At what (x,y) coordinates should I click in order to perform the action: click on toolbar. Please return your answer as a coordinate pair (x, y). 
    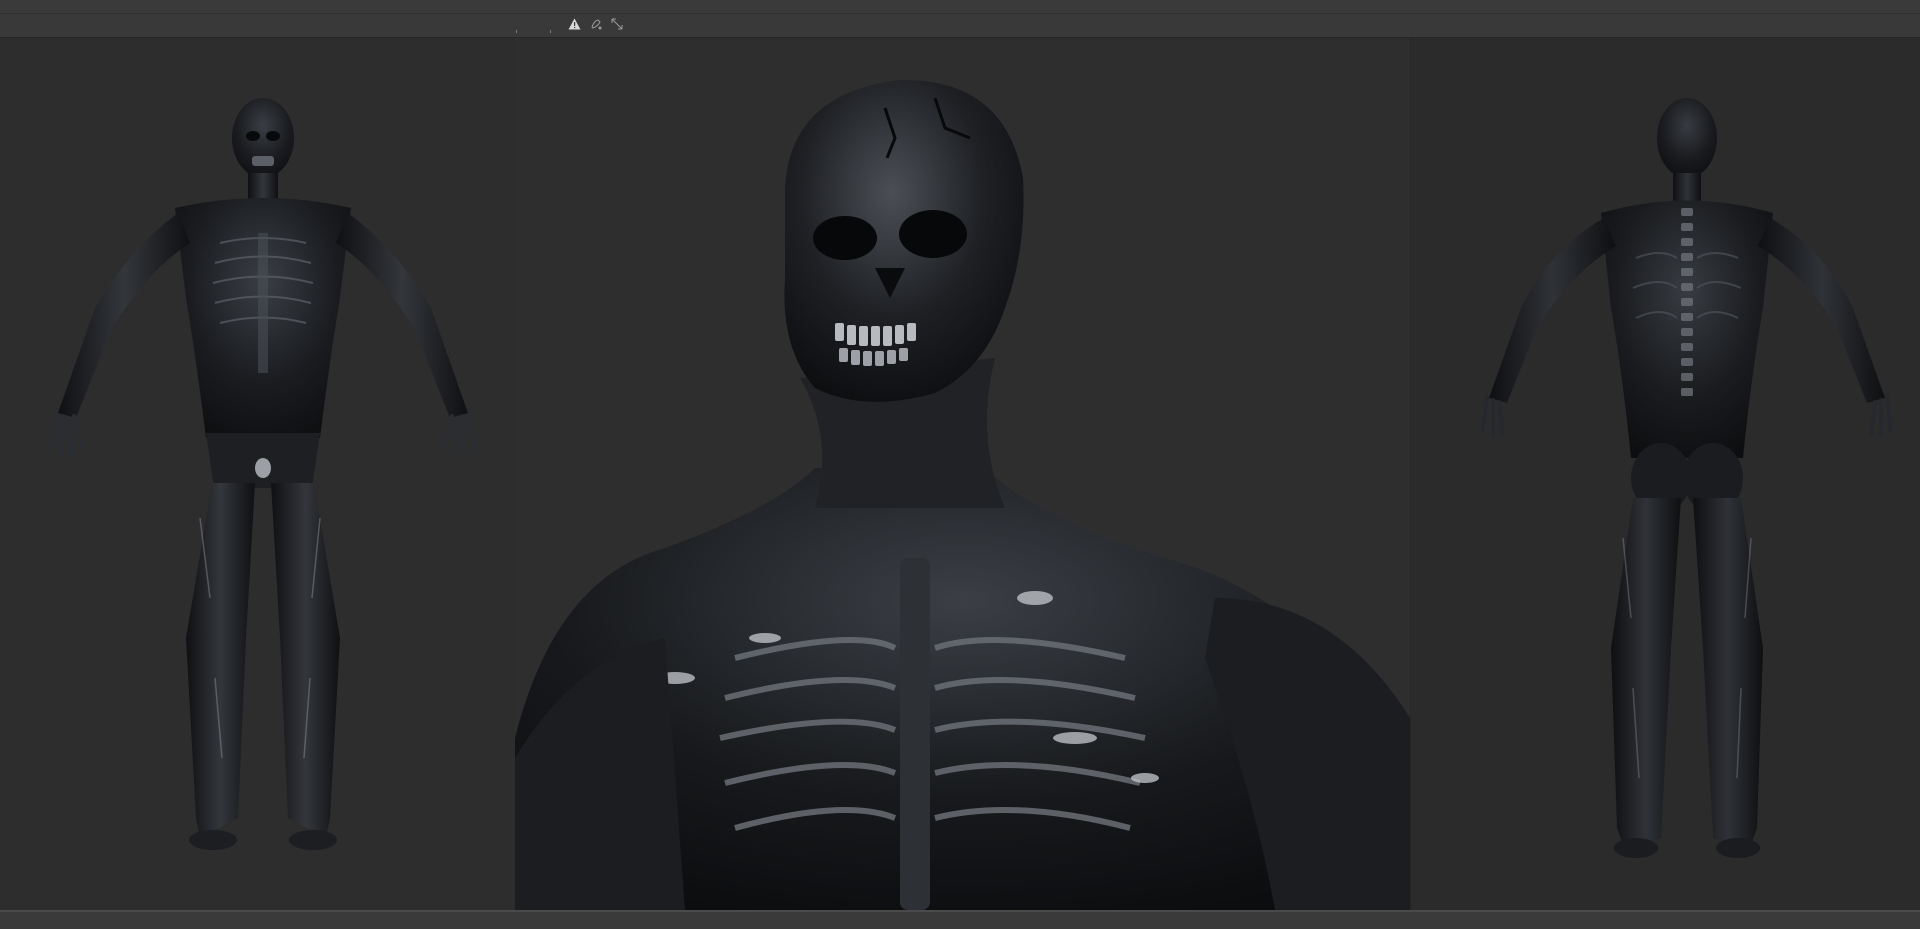
    Looking at the image, I should click on (960, 30).